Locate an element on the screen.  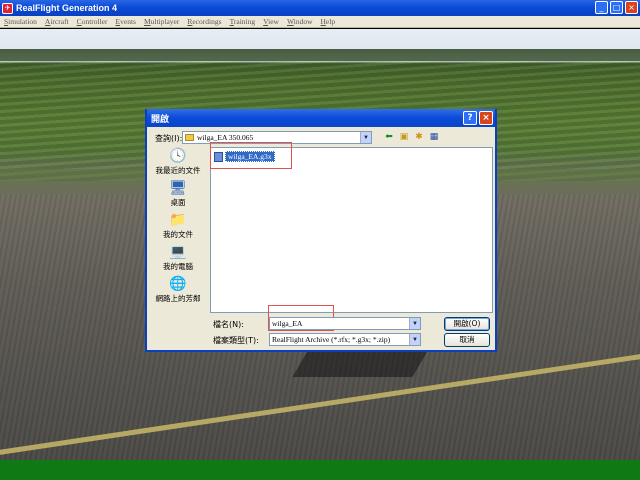
filename-input: wilga_EA ▼ is located at coordinates (345, 323).